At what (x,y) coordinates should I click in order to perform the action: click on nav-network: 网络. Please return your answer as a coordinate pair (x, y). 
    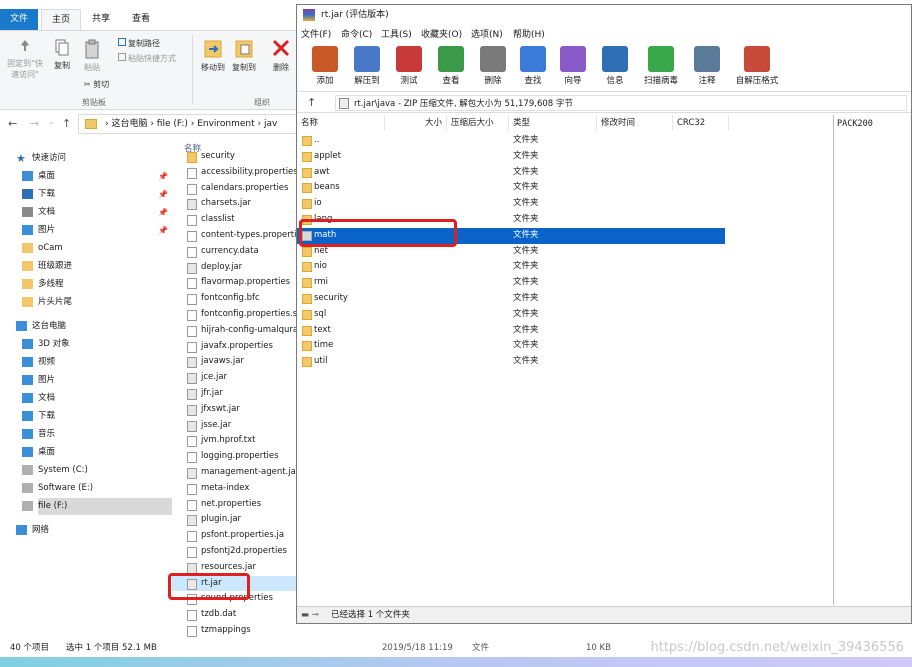
    Looking at the image, I should click on (32, 530).